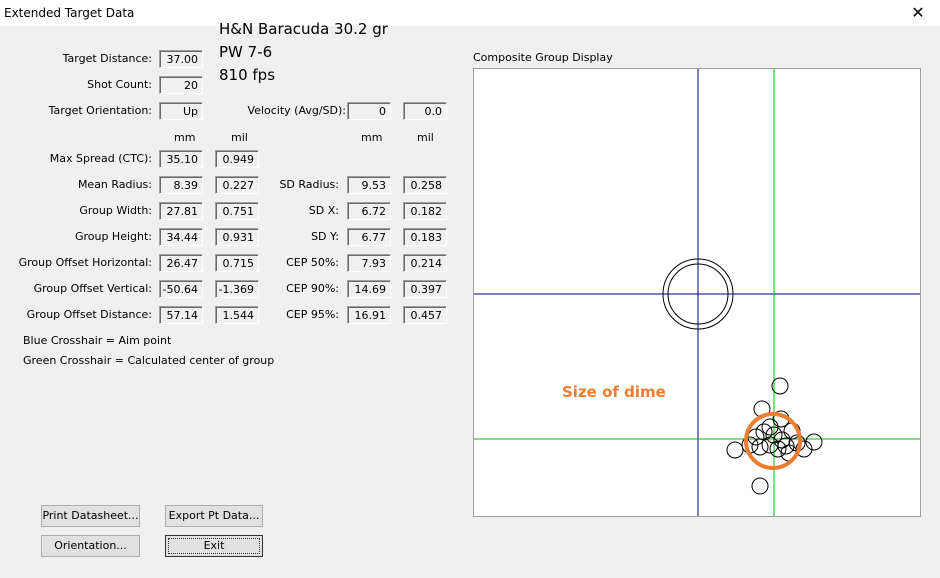 The image size is (940, 578). Describe the element at coordinates (312, 314) in the screenshot. I see `stat-label: CEP 95%:` at that location.